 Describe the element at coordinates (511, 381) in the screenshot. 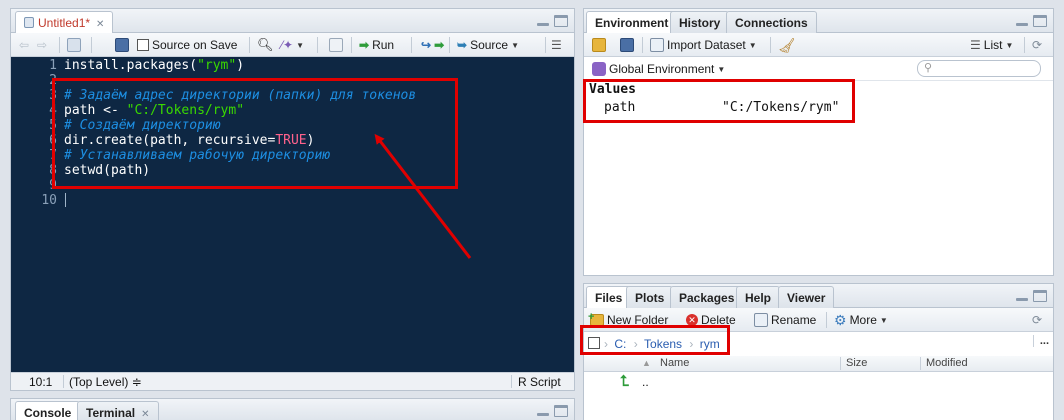

I see `status-divider` at that location.